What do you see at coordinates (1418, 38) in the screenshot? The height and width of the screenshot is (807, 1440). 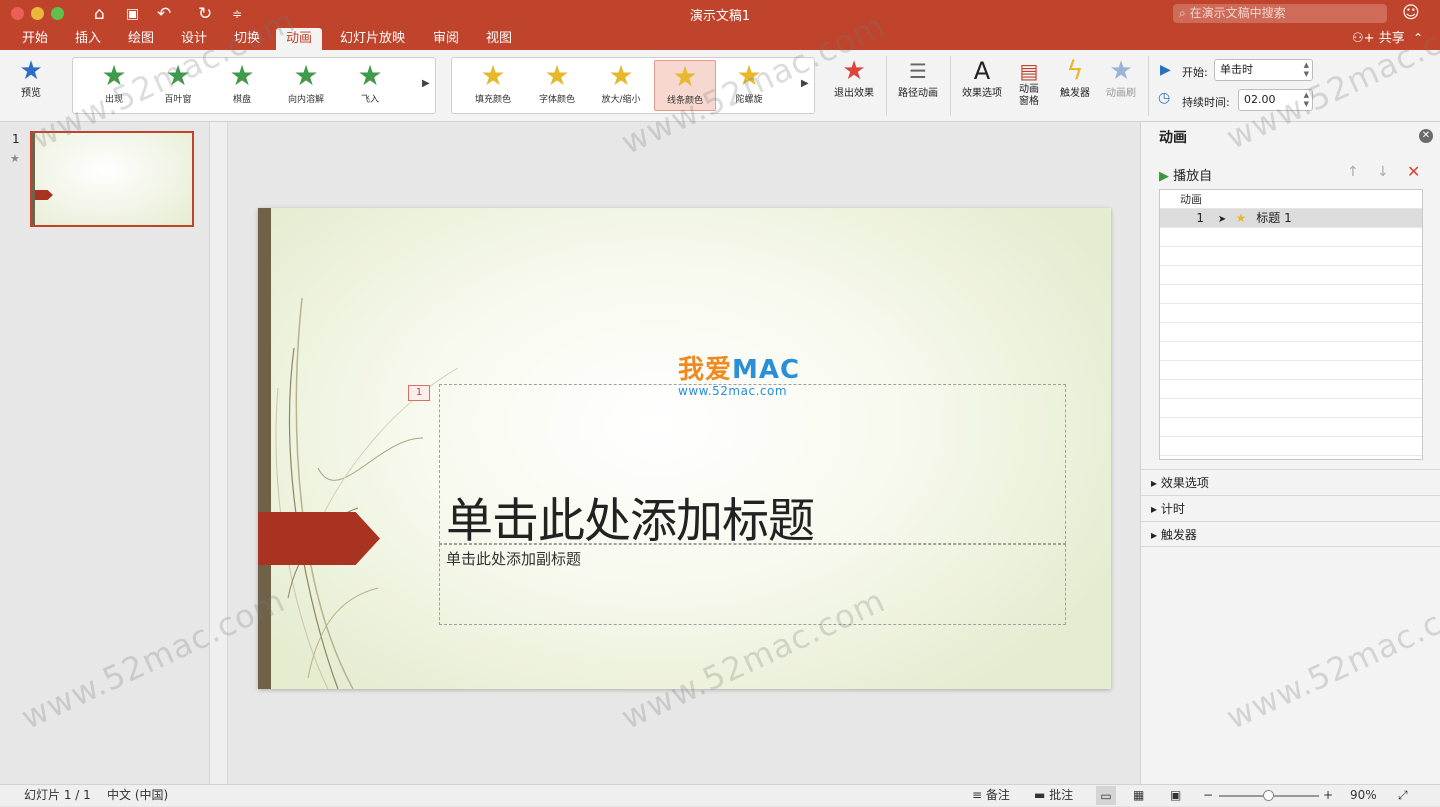 I see `collapse-ribbon-icon: ⌃` at bounding box center [1418, 38].